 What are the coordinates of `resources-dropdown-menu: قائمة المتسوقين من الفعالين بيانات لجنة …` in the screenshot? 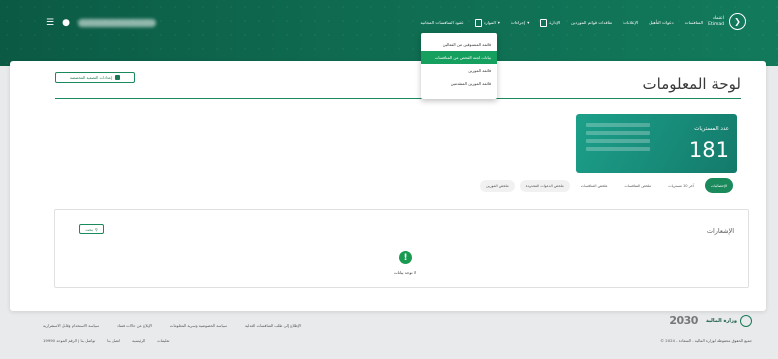 It's located at (459, 66).